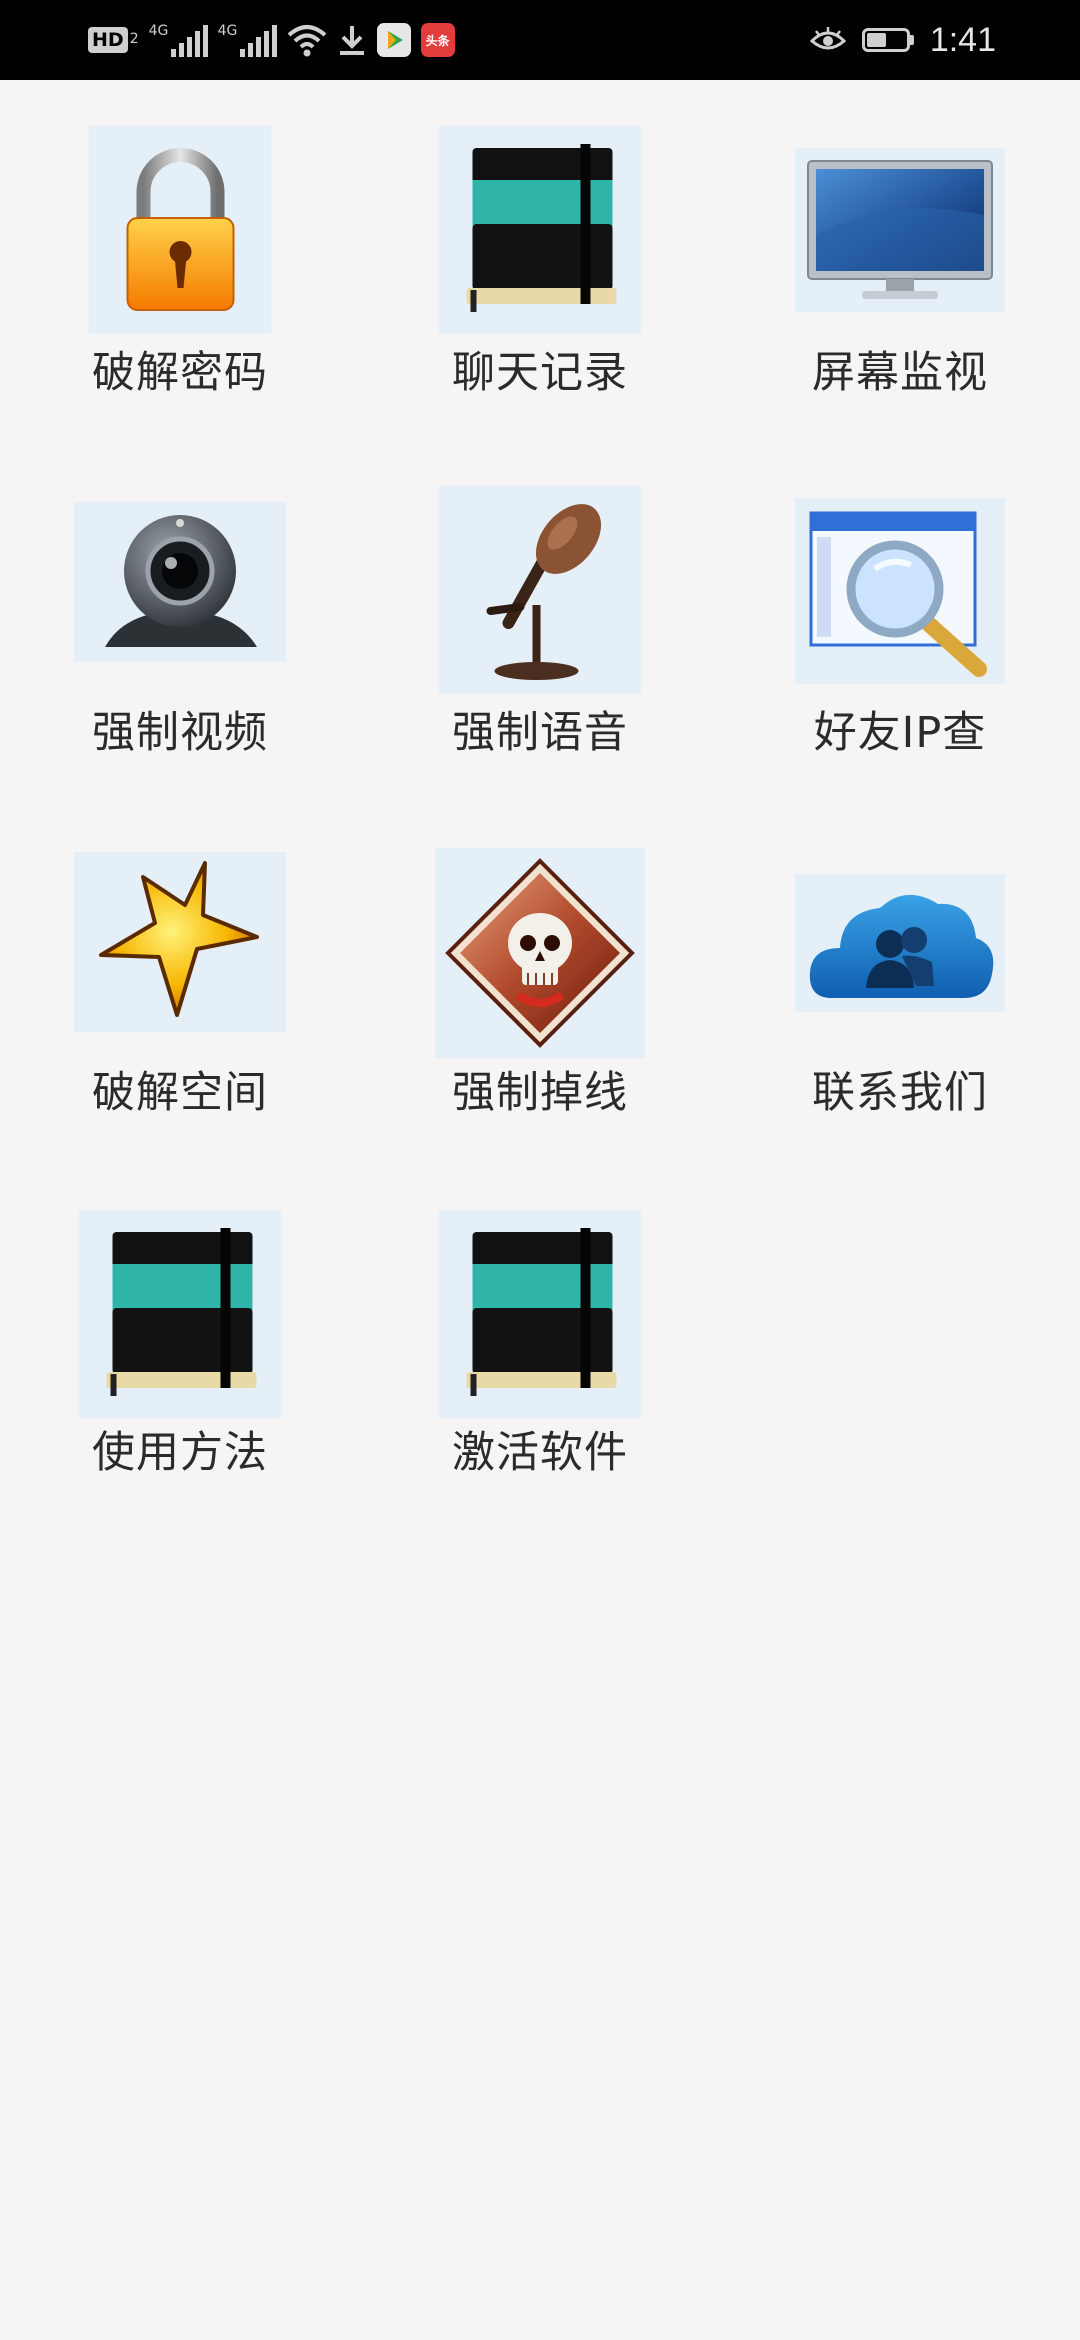 The width and height of the screenshot is (1080, 2340). Describe the element at coordinates (108, 40) in the screenshot. I see `hd-label: HD` at that location.